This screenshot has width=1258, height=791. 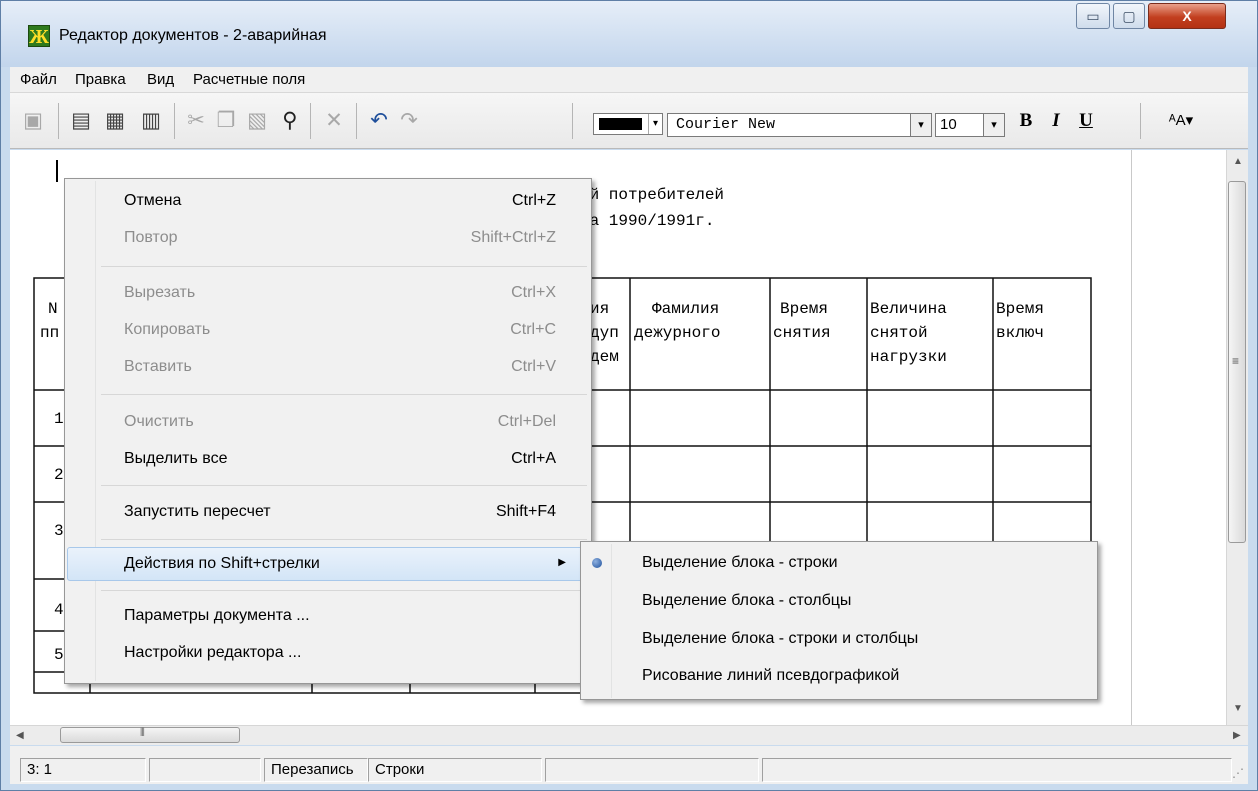 What do you see at coordinates (53, 309) in the screenshot?
I see `table-header-cell: N` at bounding box center [53, 309].